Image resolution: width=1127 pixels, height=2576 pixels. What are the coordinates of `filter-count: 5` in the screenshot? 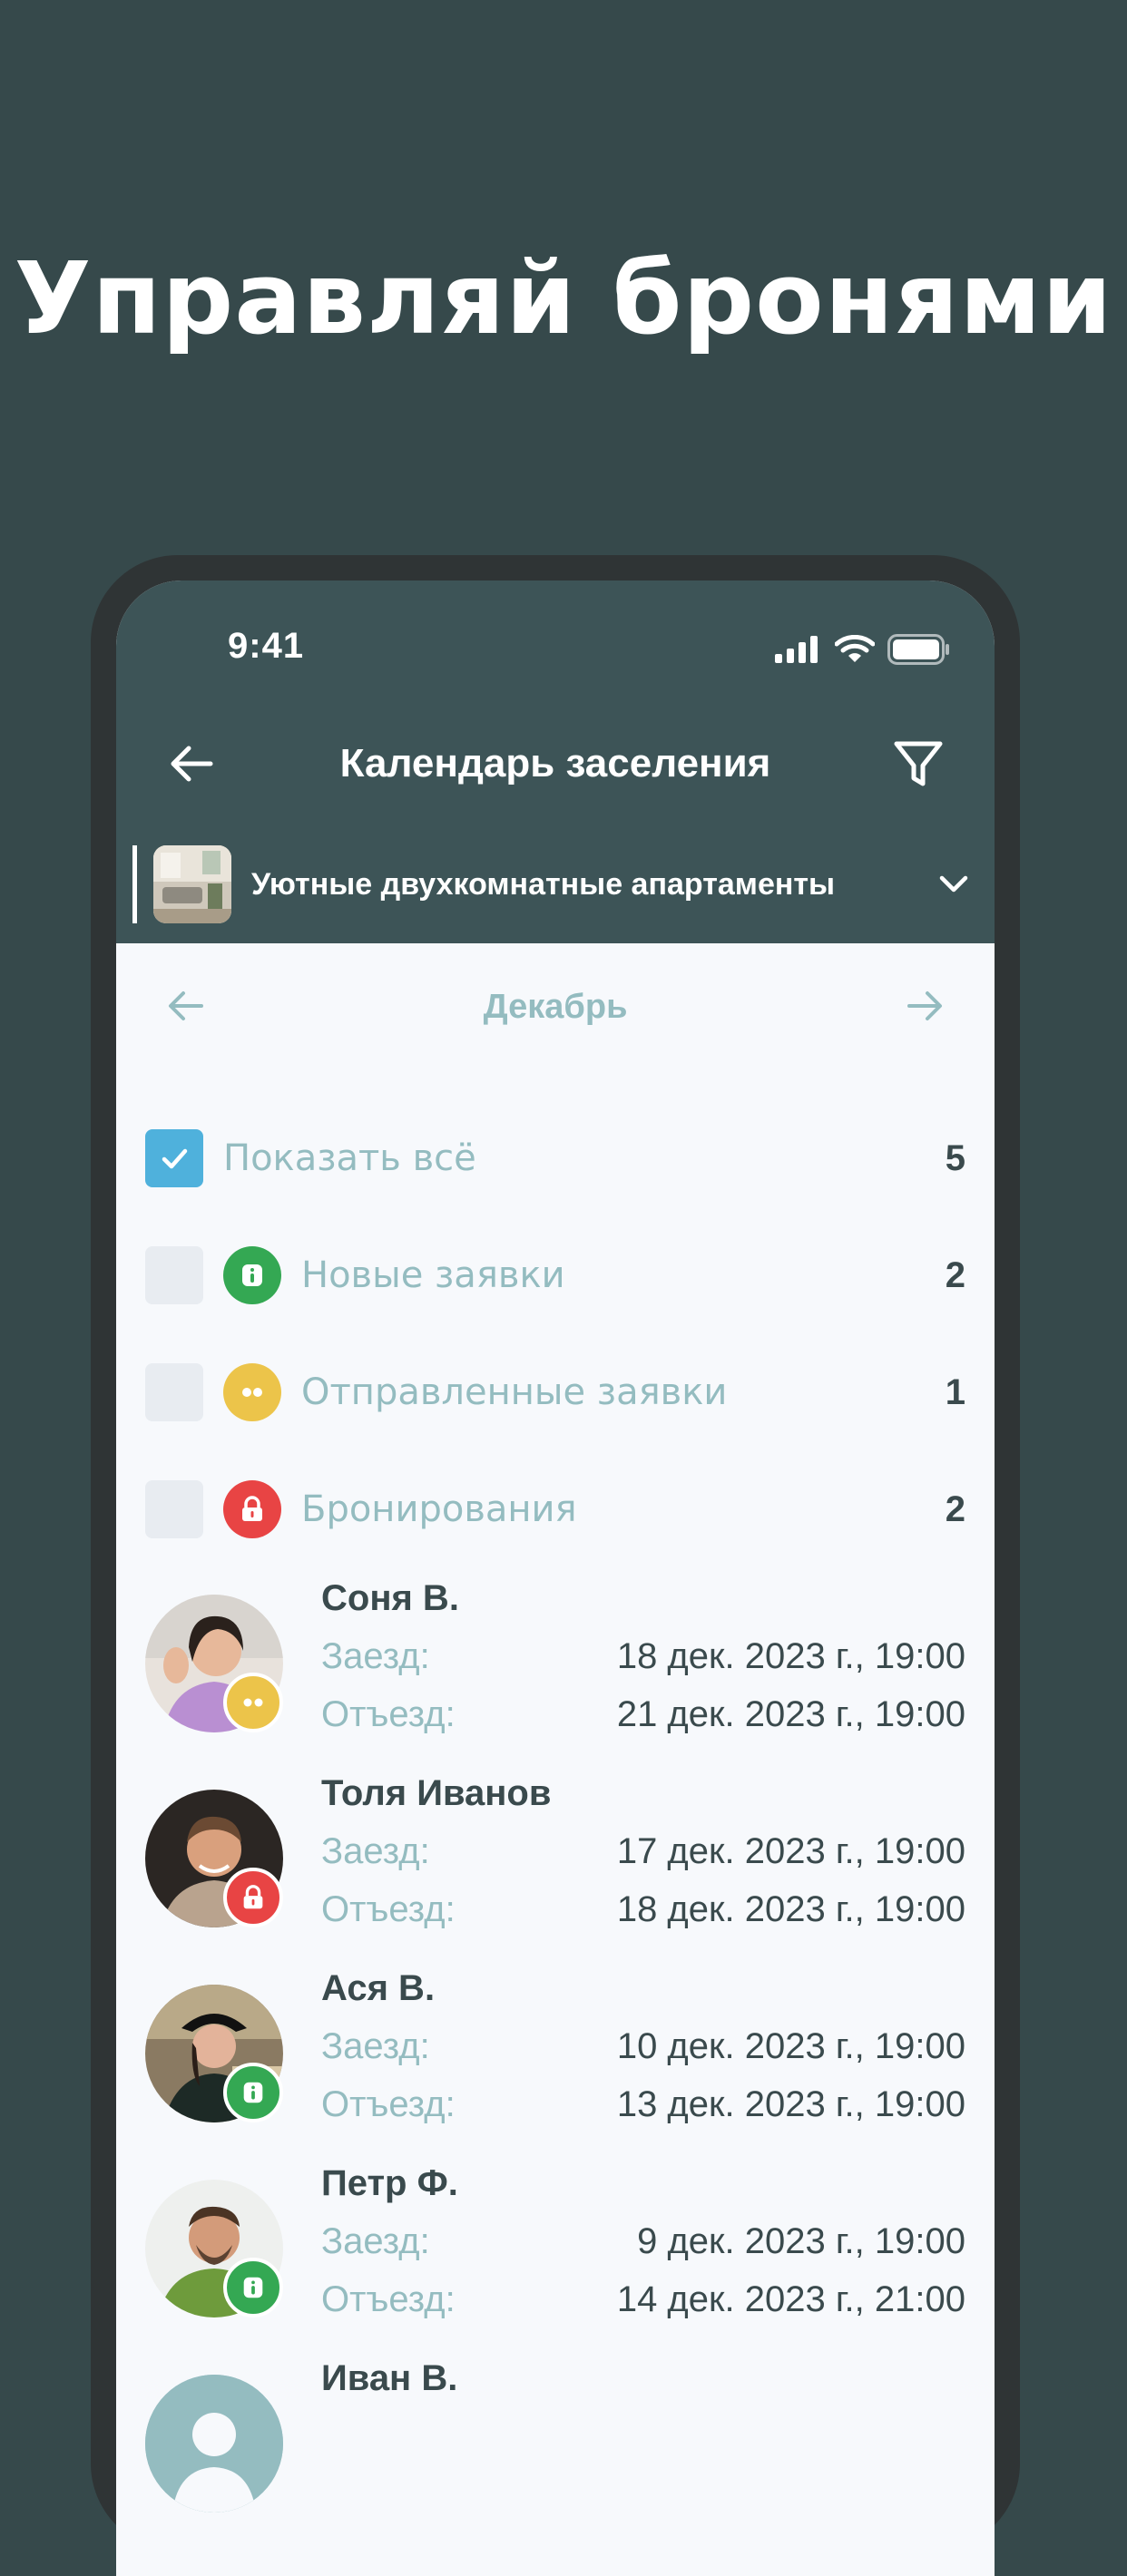 It's located at (955, 1157).